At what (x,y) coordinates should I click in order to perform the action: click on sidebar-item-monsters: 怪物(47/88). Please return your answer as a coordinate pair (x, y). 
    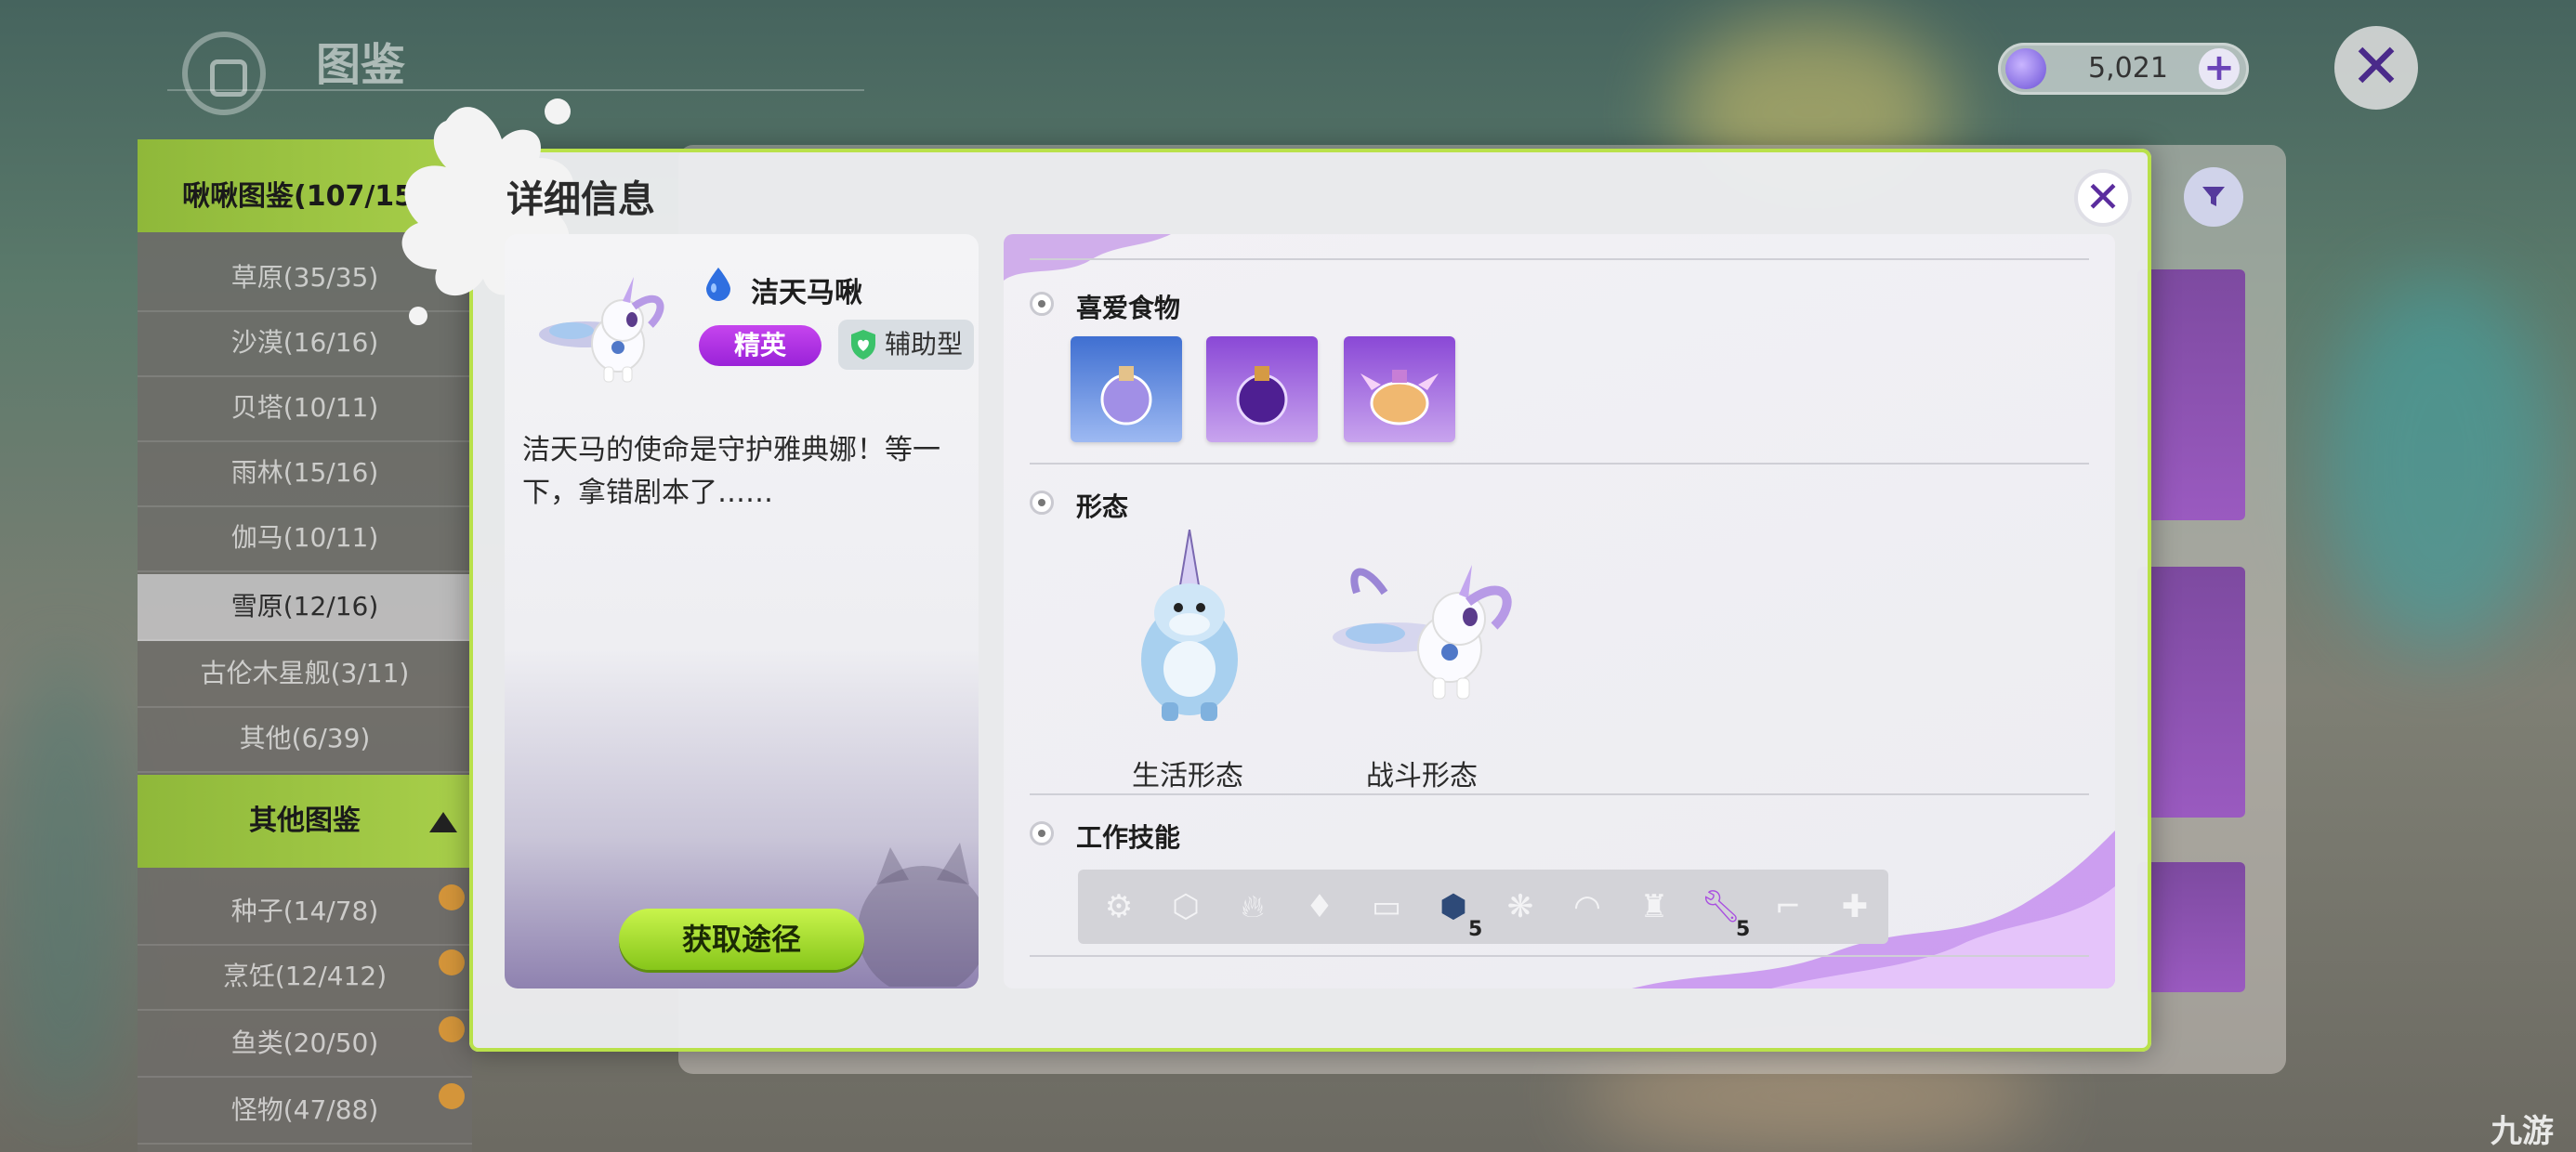
    Looking at the image, I should click on (305, 1111).